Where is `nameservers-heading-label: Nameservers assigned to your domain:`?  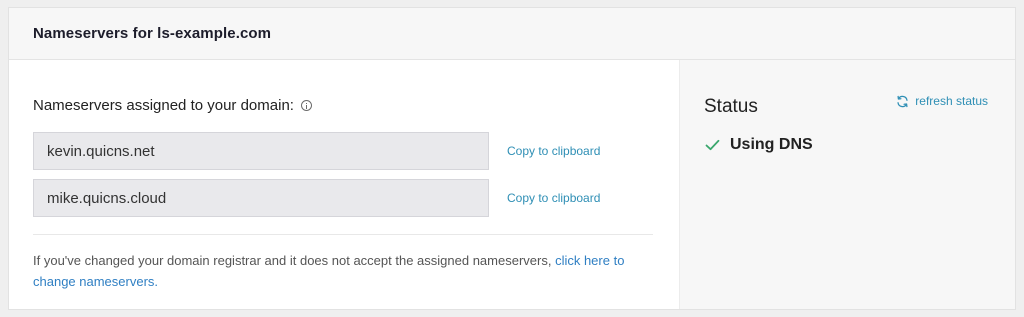 nameservers-heading-label: Nameservers assigned to your domain: is located at coordinates (163, 105).